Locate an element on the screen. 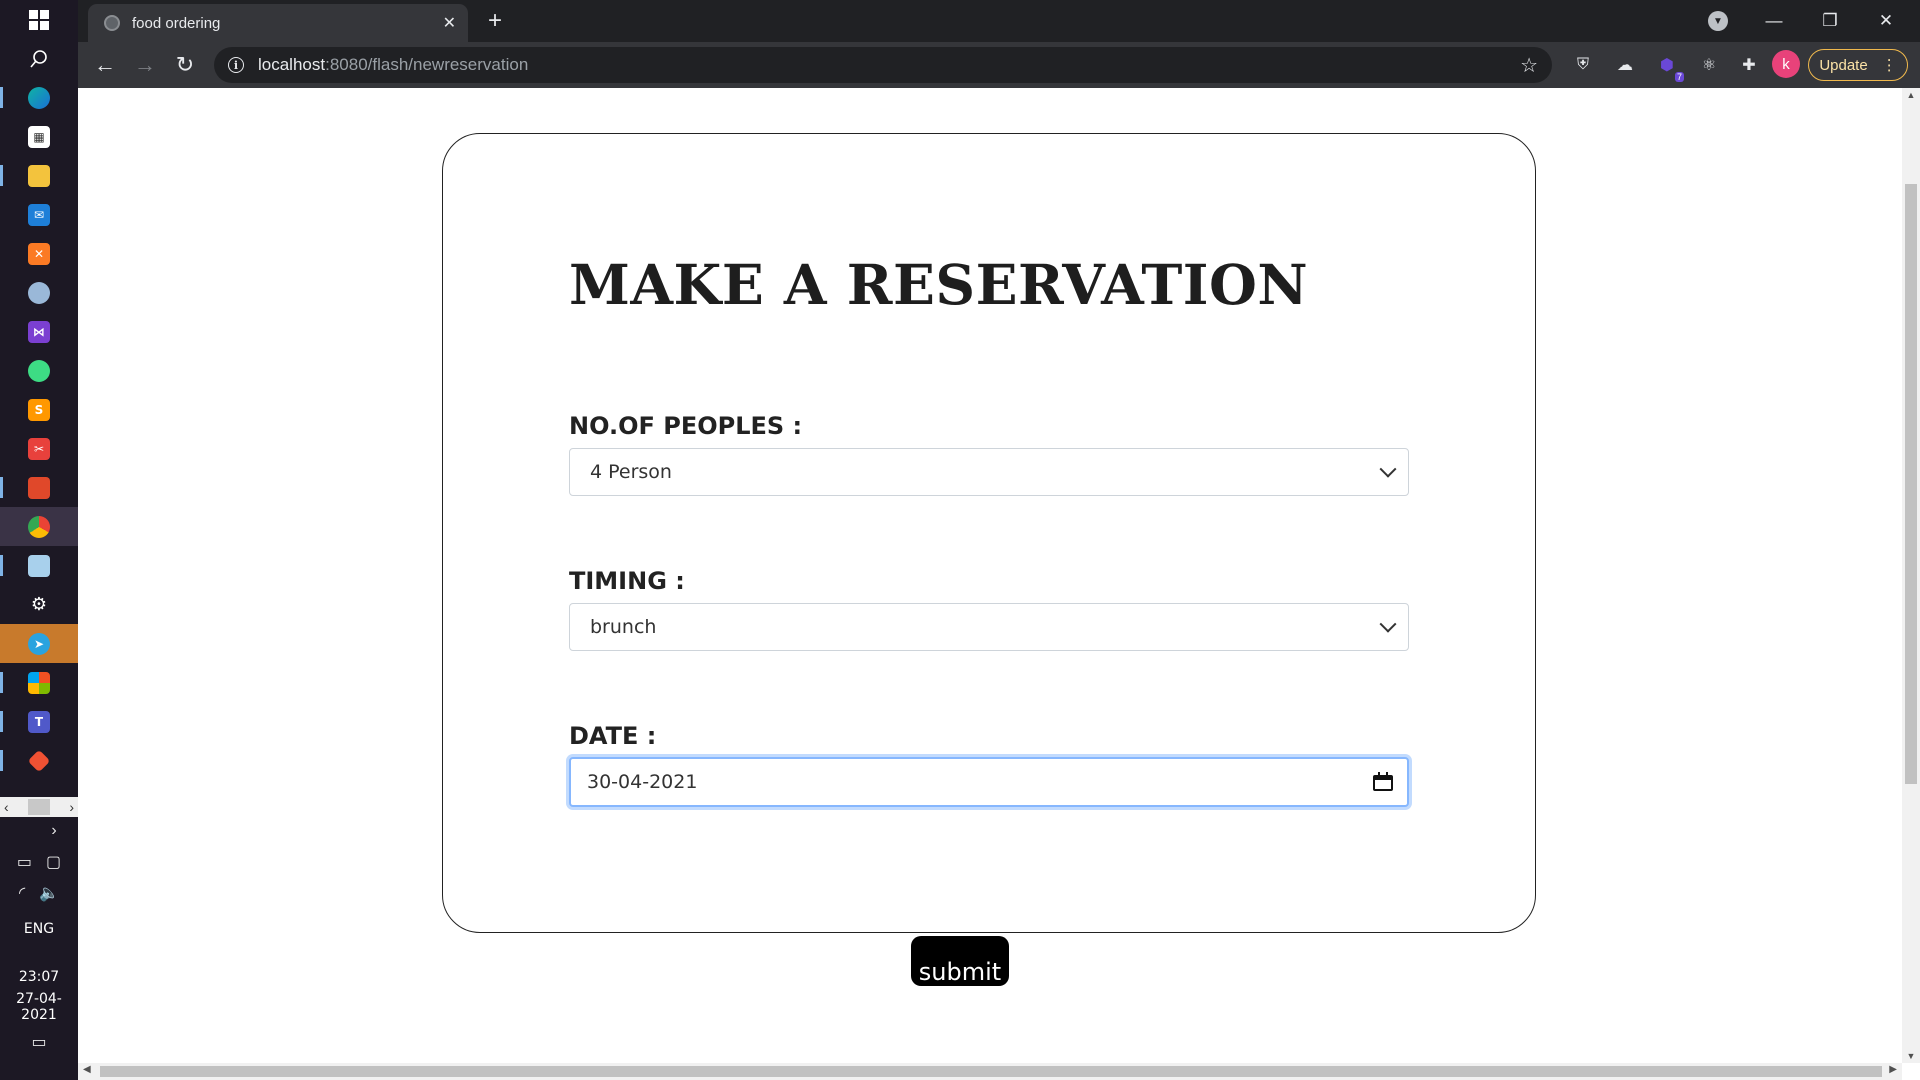 The width and height of the screenshot is (1920, 1080). tray-icons-row-2: ◜ 🔈 is located at coordinates (39, 893).